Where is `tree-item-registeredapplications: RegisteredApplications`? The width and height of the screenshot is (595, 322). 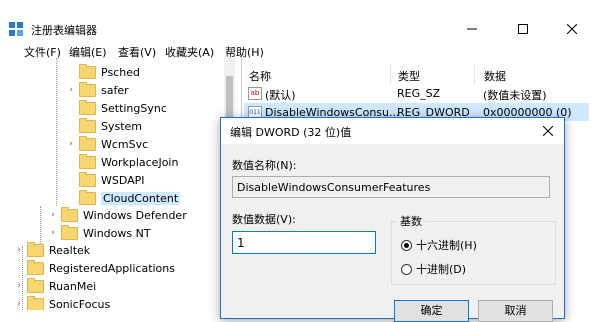 tree-item-registeredapplications: RegisteredApplications is located at coordinates (94, 268).